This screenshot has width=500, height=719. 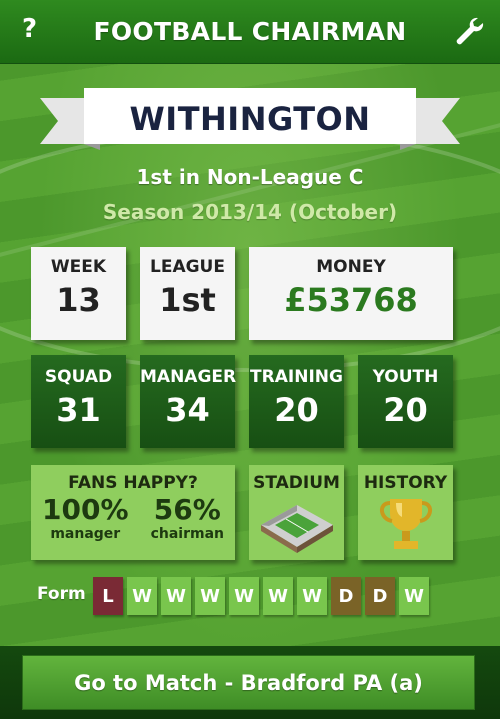 I want to click on manager-fans-percent: 100%, so click(x=85, y=509).